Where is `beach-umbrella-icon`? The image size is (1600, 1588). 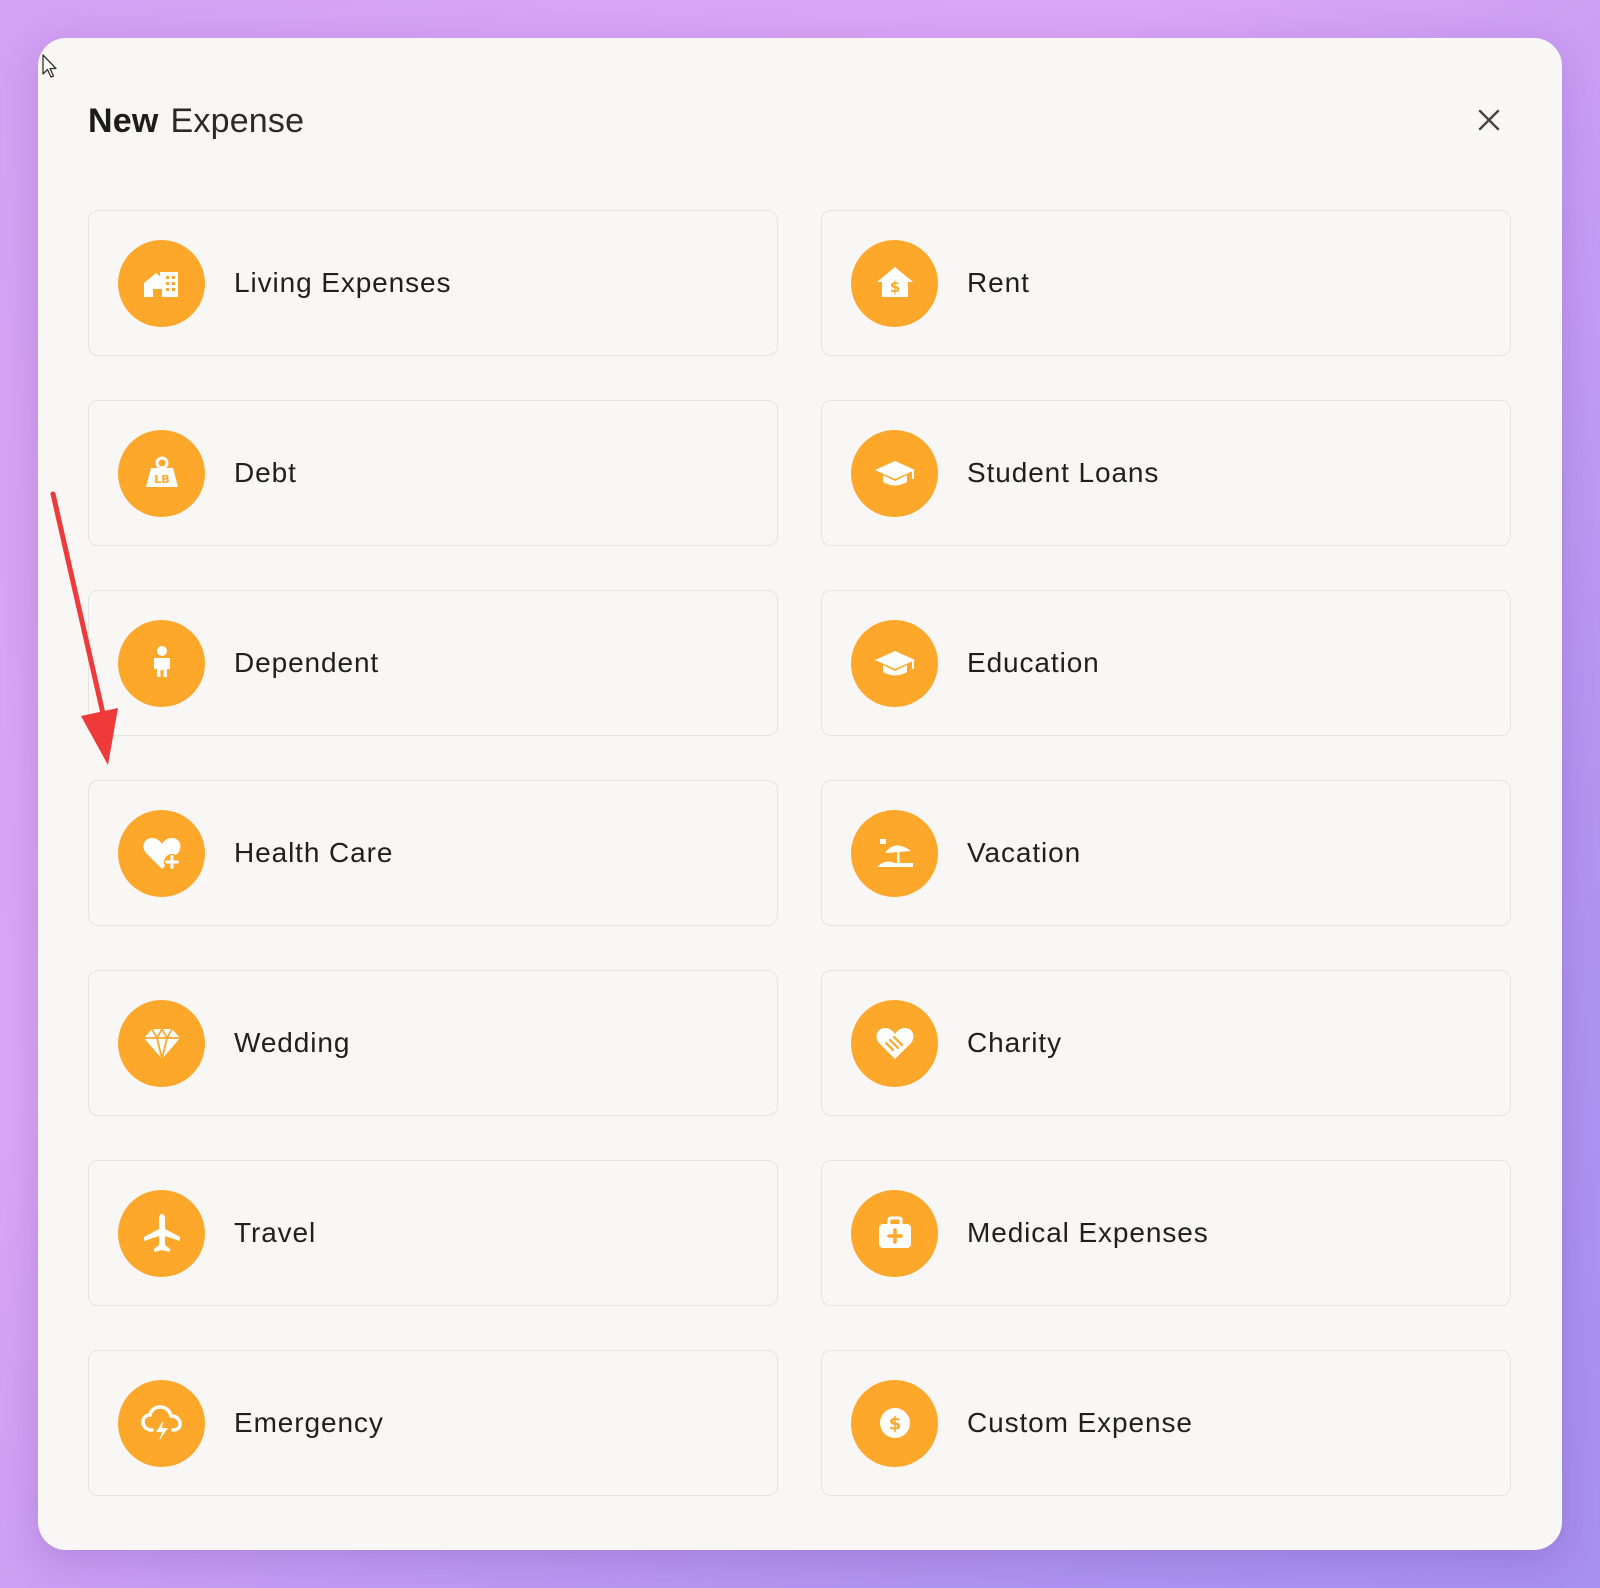 beach-umbrella-icon is located at coordinates (894, 853).